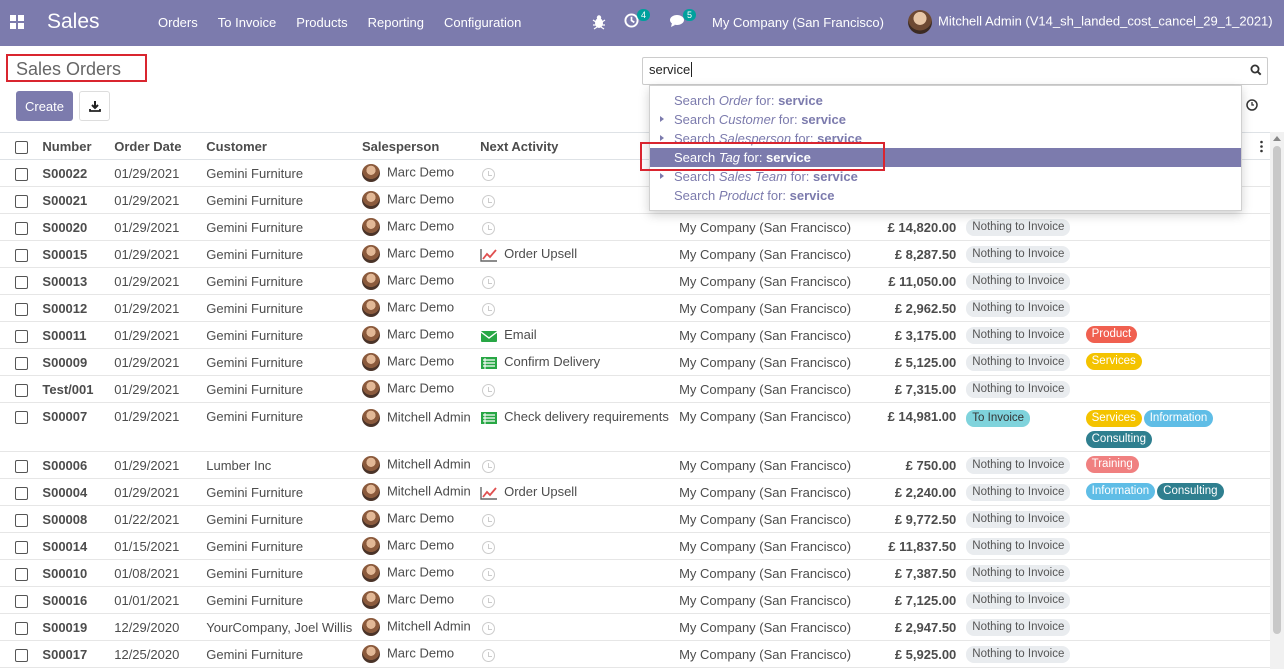 This screenshot has width=1284, height=669. Describe the element at coordinates (1182, 465) in the screenshot. I see `tags-cell: Training` at that location.